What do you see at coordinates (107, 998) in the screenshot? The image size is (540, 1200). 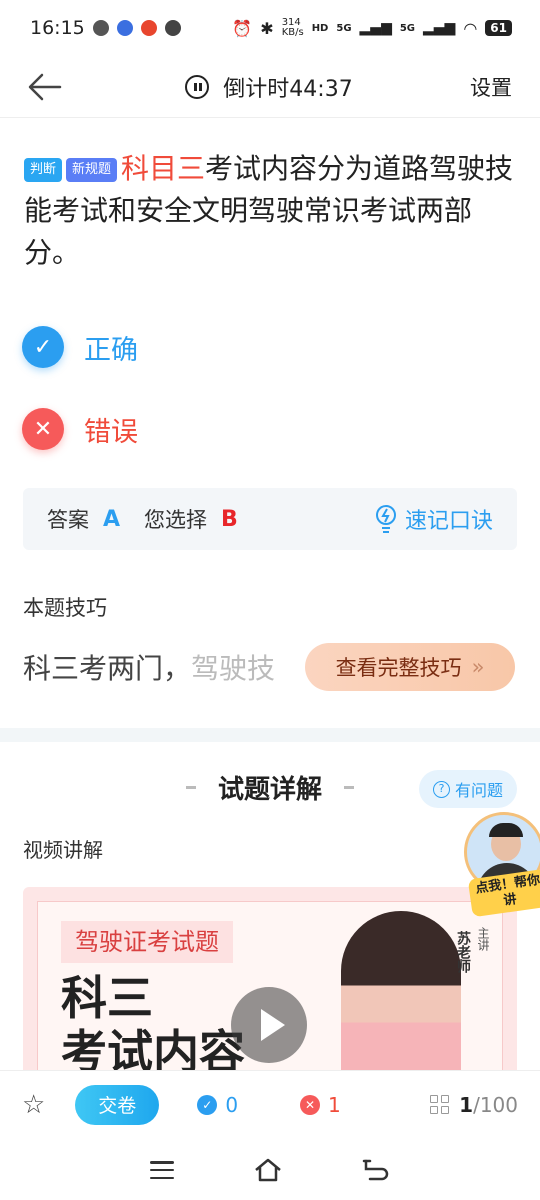 I see `video-headline-1: 科三` at bounding box center [107, 998].